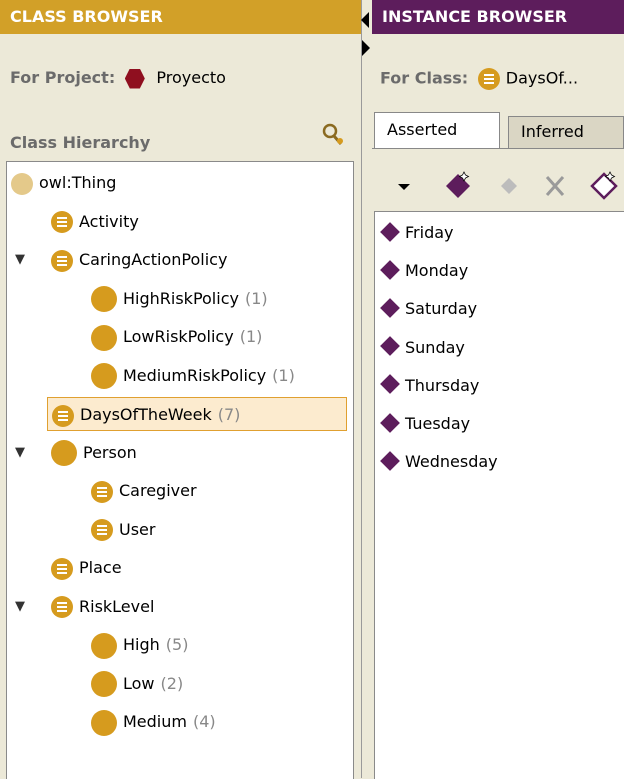 The height and width of the screenshot is (779, 624). I want to click on tree-node: High (5), so click(139, 645).